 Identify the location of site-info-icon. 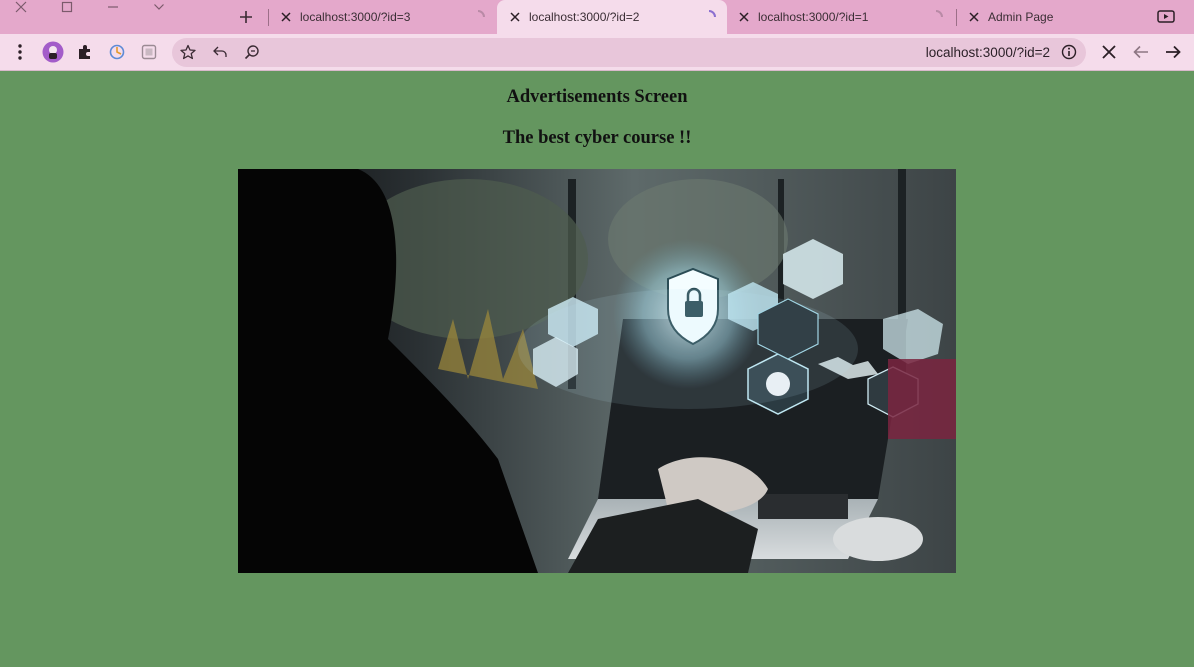
(1069, 52).